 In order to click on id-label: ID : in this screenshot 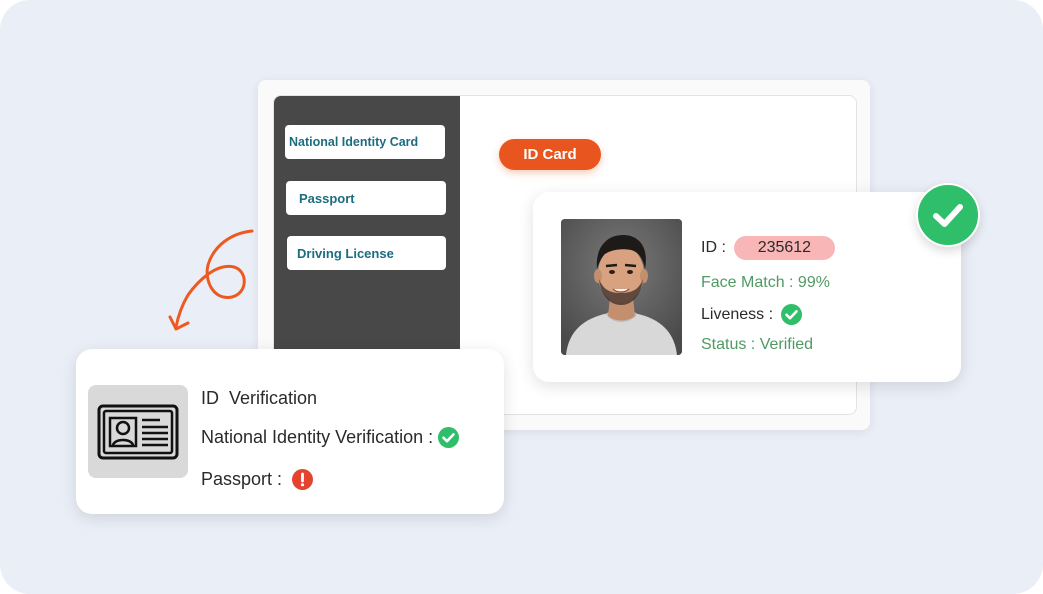, I will do `click(713, 247)`.